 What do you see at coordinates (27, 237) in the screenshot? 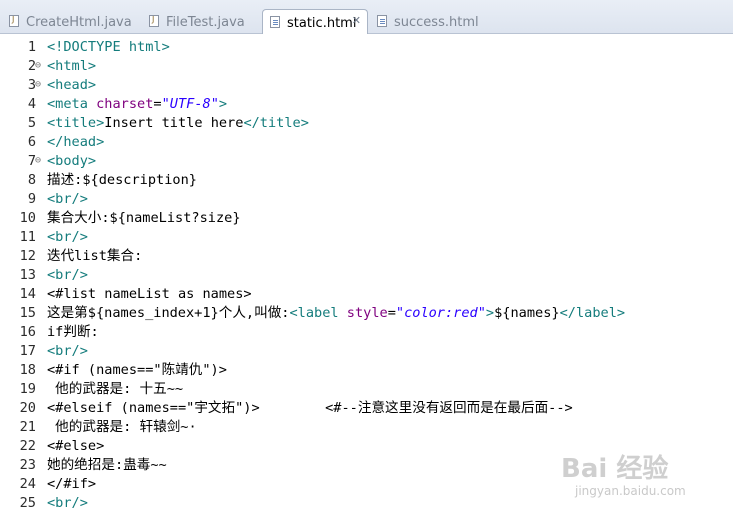
I see `line-number: 11` at bounding box center [27, 237].